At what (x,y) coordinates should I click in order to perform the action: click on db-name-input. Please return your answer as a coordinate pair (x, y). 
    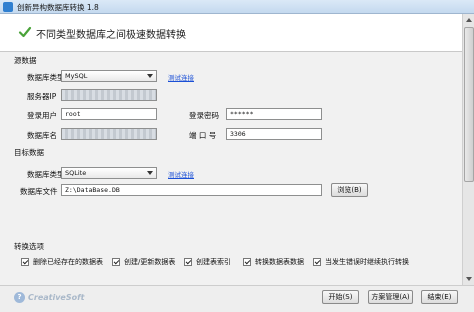
    Looking at the image, I should click on (109, 134).